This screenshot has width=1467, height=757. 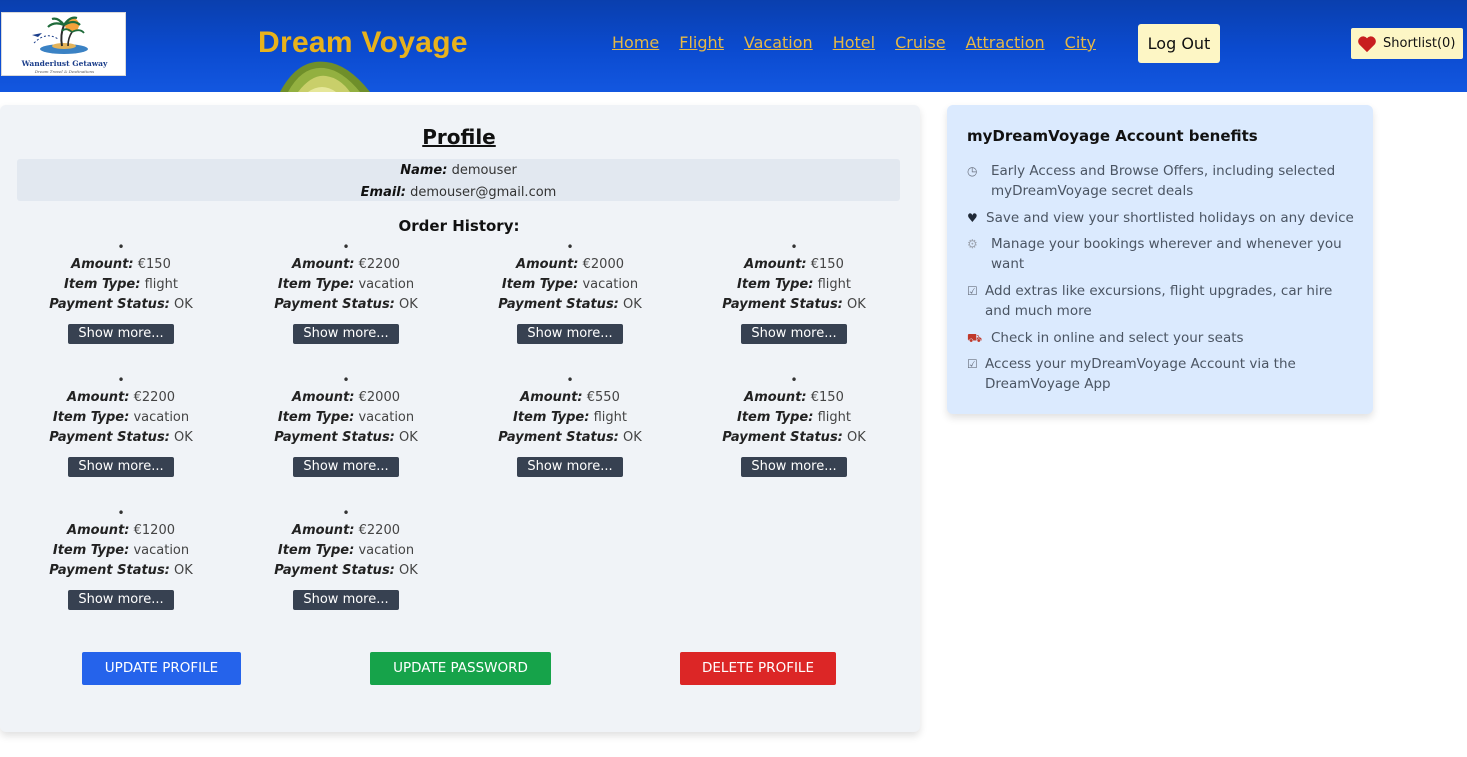 What do you see at coordinates (64, 63) in the screenshot?
I see `logo-title: Wanderlust Getaway` at bounding box center [64, 63].